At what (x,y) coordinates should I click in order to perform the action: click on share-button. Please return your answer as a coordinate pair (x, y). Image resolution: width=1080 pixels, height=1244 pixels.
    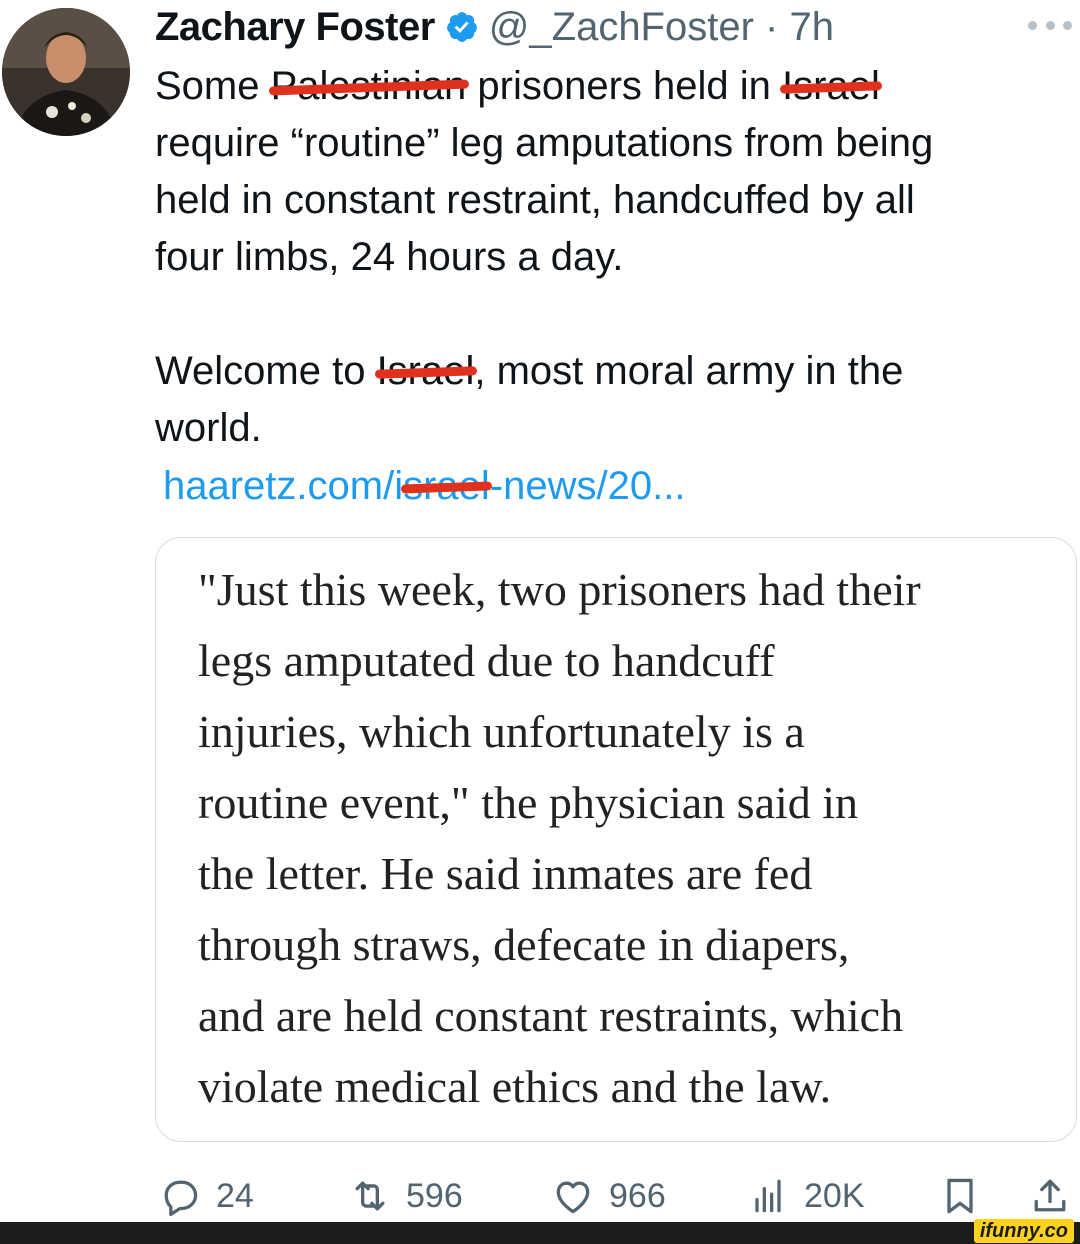
    Looking at the image, I should click on (1050, 1196).